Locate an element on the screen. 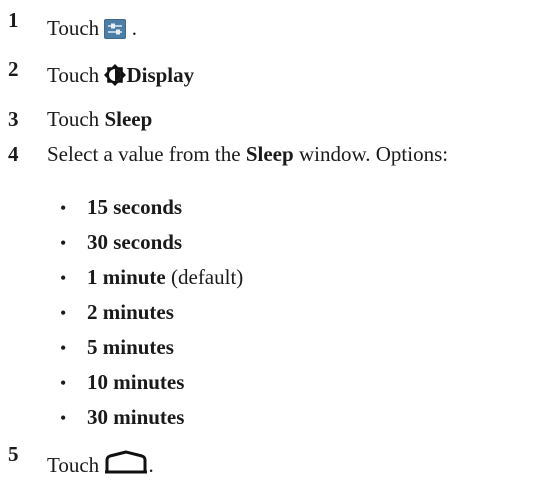  step-5-touch-label: Touch is located at coordinates (73, 465).